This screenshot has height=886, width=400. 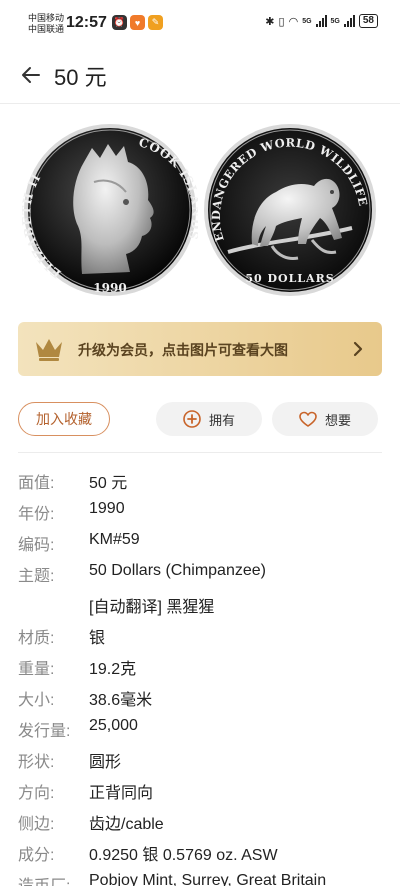 What do you see at coordinates (152, 607) in the screenshot?
I see `detail-value: [自动翻译] 黑猩猩` at bounding box center [152, 607].